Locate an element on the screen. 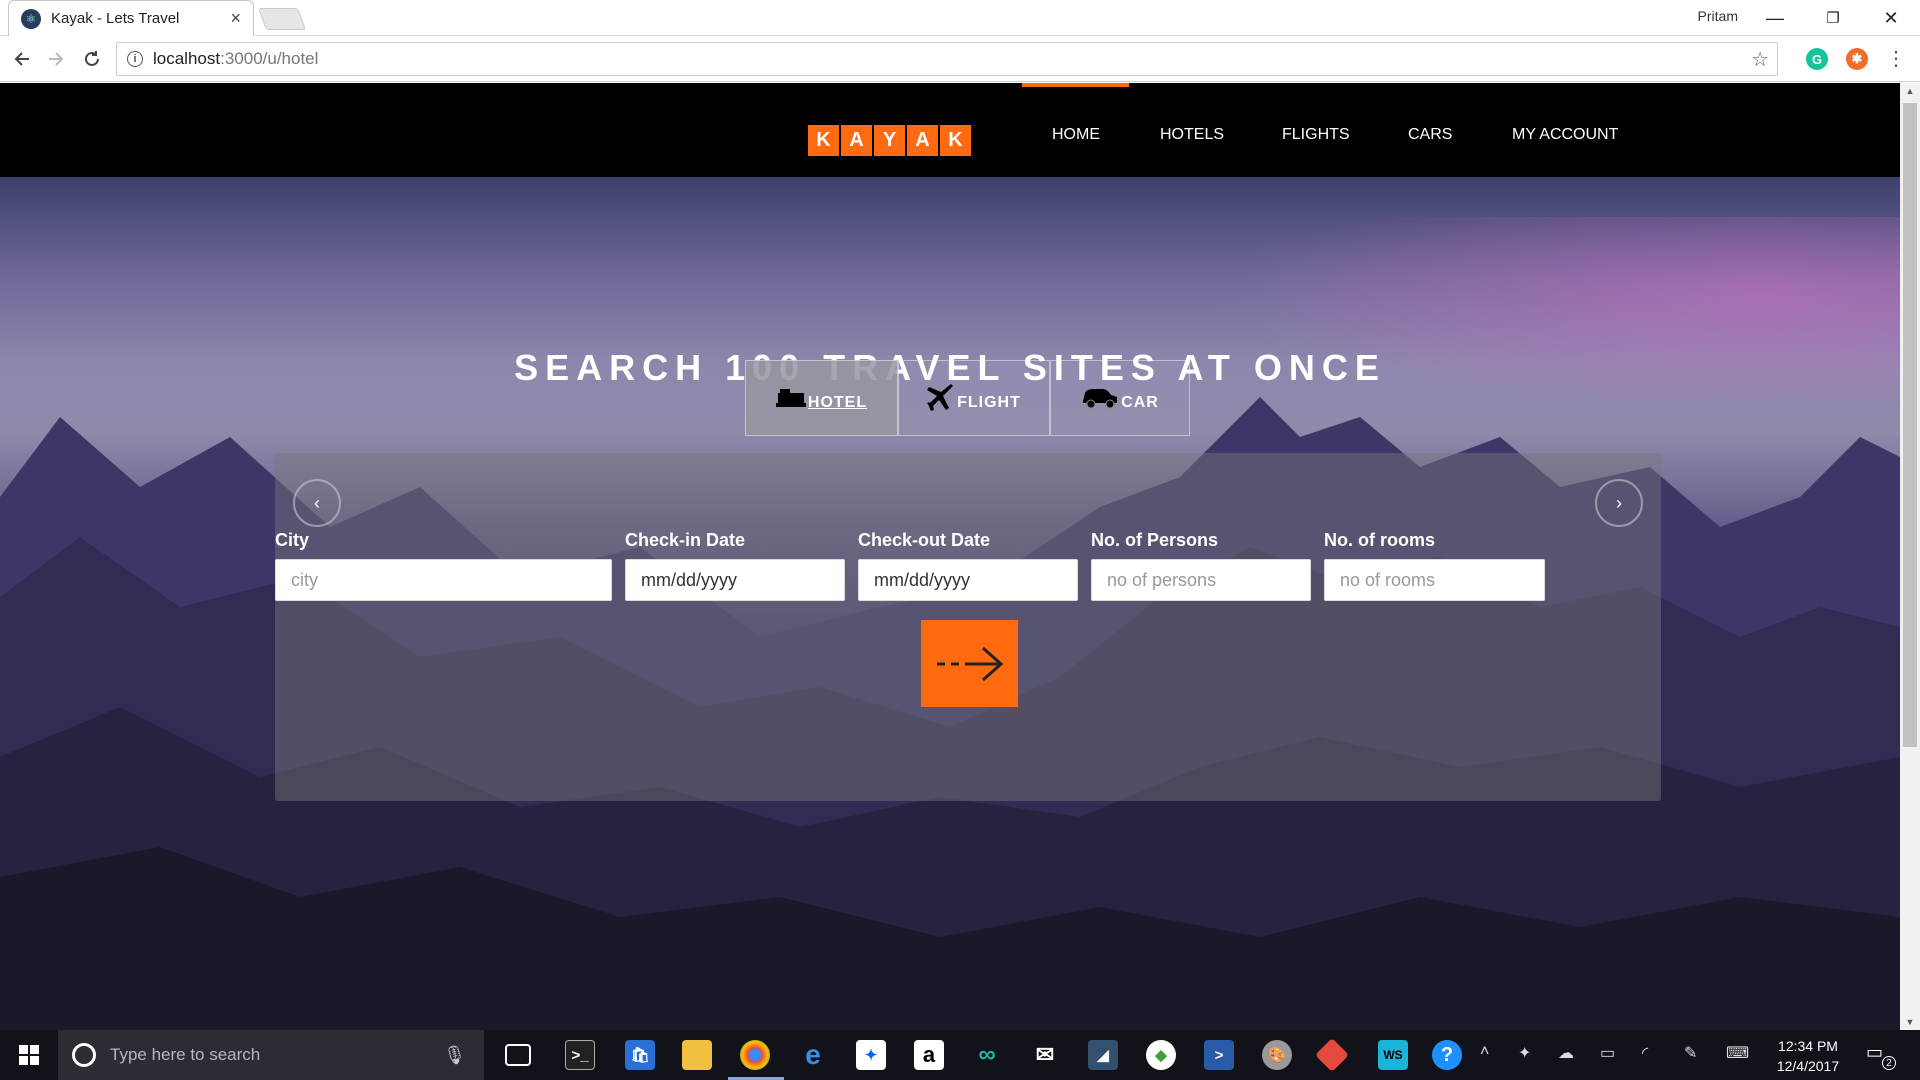 Image resolution: width=1920 pixels, height=1080 pixels. keyboard-icon: ⌨ is located at coordinates (1737, 1053).